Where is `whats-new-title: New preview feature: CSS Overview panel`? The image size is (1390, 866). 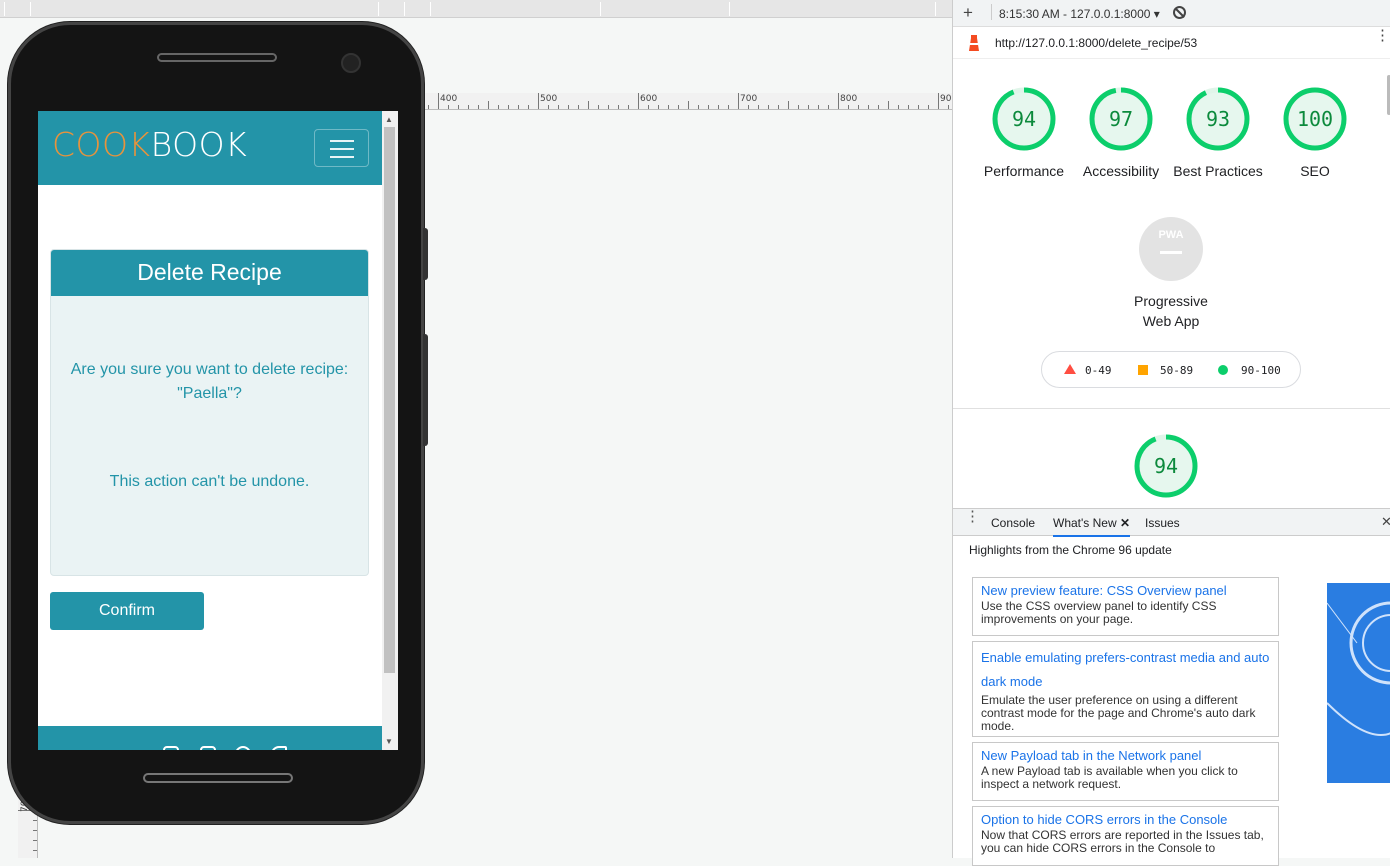 whats-new-title: New preview feature: CSS Overview panel is located at coordinates (1125, 591).